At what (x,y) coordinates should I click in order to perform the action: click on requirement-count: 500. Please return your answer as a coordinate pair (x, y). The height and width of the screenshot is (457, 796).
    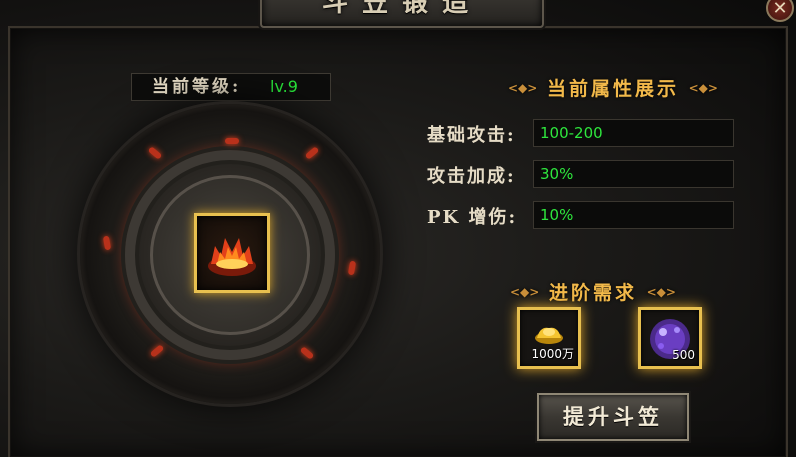
    Looking at the image, I should click on (683, 355).